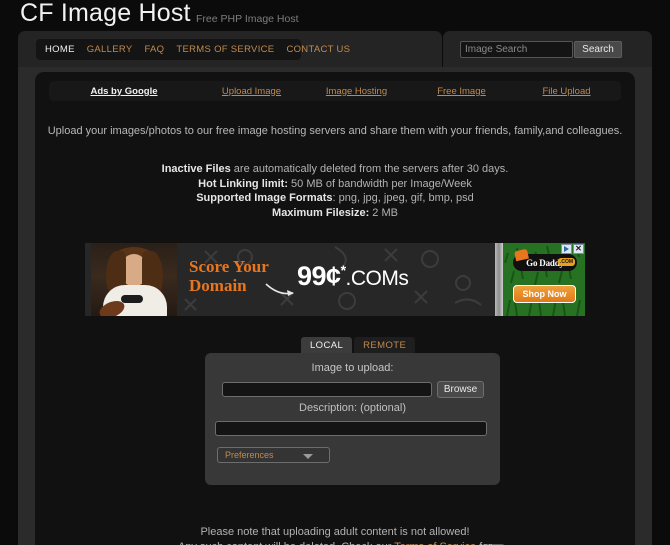  I want to click on banner-ad-divider, so click(499, 279).